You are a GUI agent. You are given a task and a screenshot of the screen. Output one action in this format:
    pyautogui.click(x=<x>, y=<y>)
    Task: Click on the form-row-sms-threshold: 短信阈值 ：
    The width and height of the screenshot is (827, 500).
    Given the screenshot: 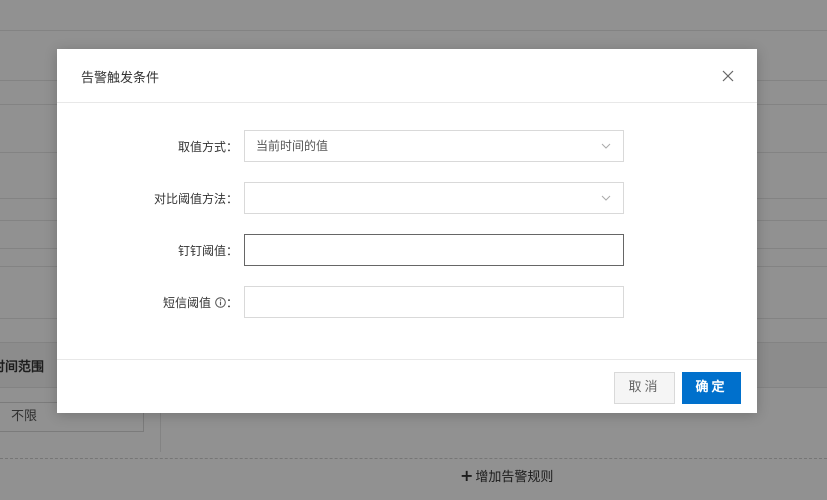 What is the action you would take?
    pyautogui.click(x=407, y=302)
    